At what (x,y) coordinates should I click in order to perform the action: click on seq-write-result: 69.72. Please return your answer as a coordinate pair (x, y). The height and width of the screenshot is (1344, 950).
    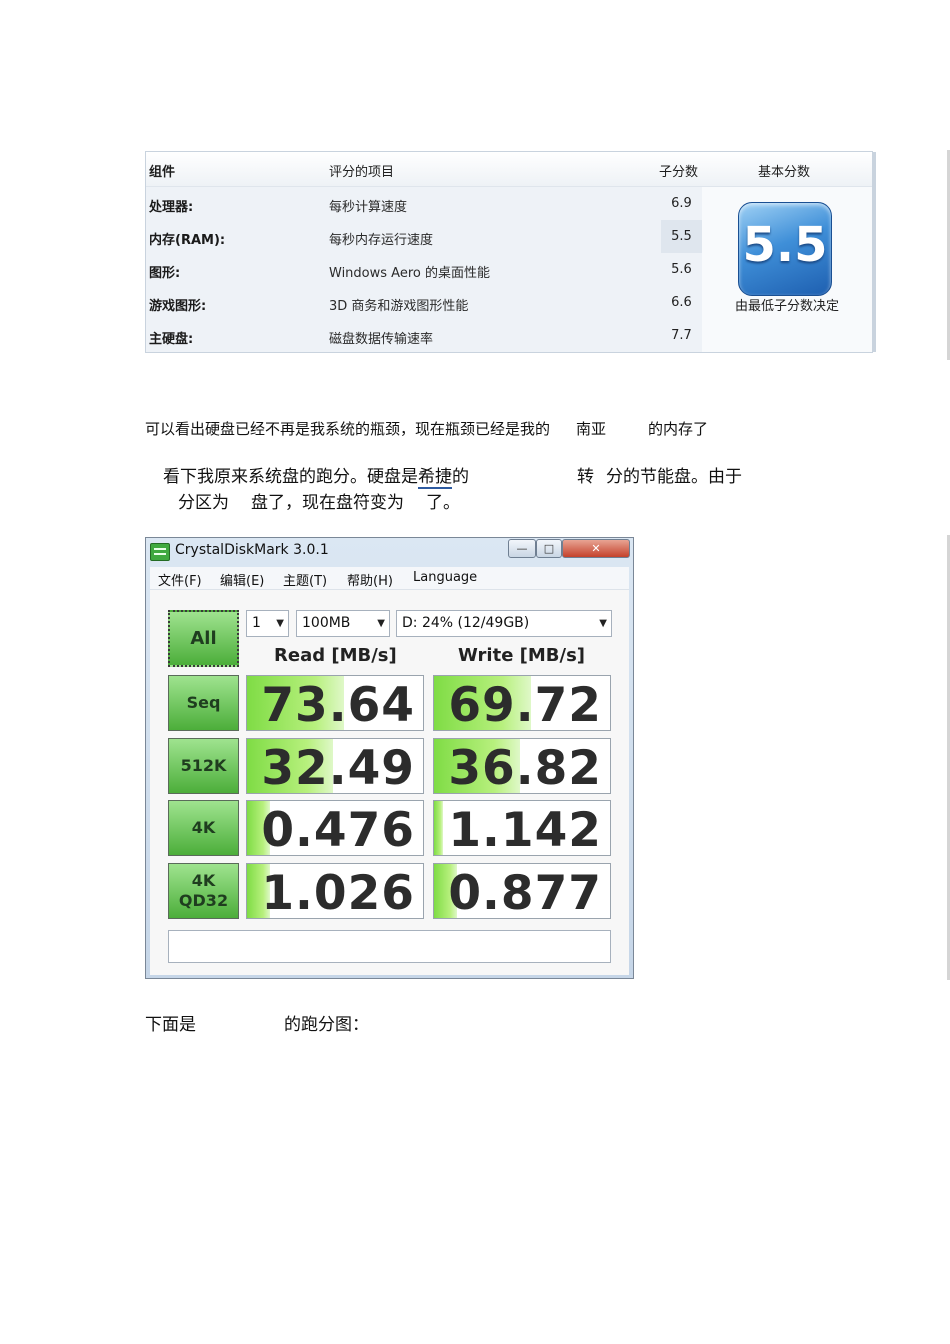
    Looking at the image, I should click on (522, 703).